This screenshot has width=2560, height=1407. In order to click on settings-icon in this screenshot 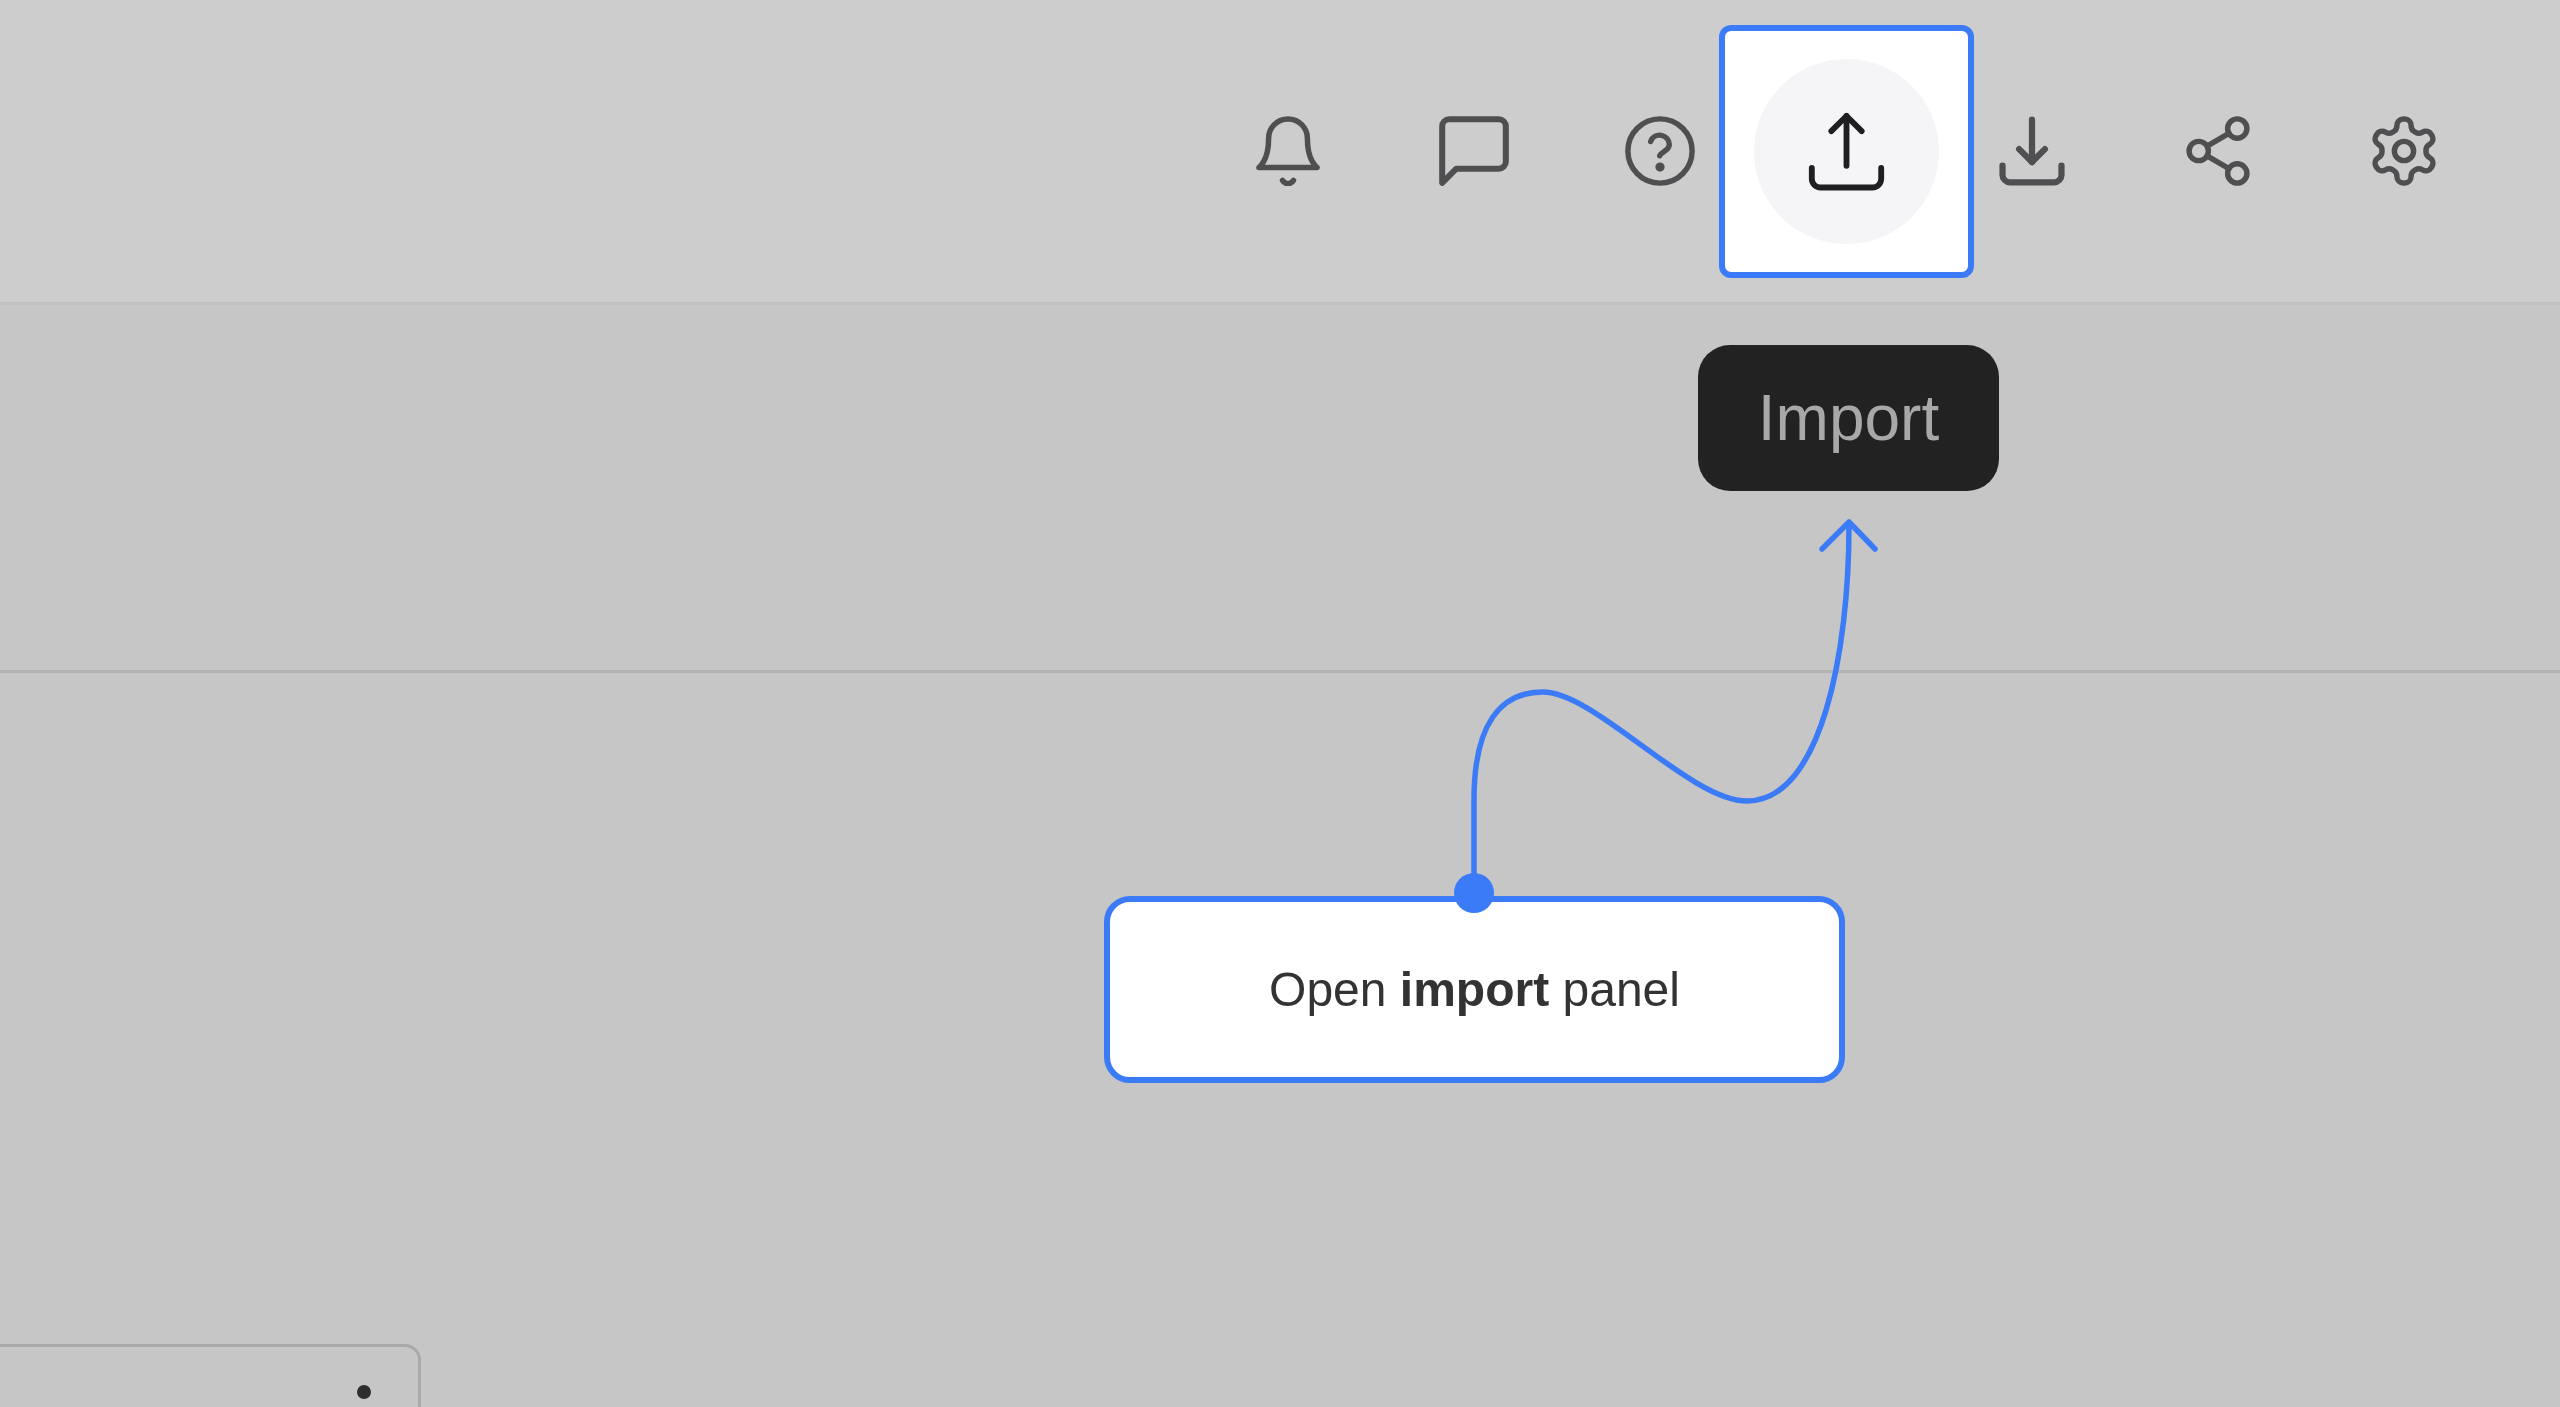, I will do `click(2404, 151)`.